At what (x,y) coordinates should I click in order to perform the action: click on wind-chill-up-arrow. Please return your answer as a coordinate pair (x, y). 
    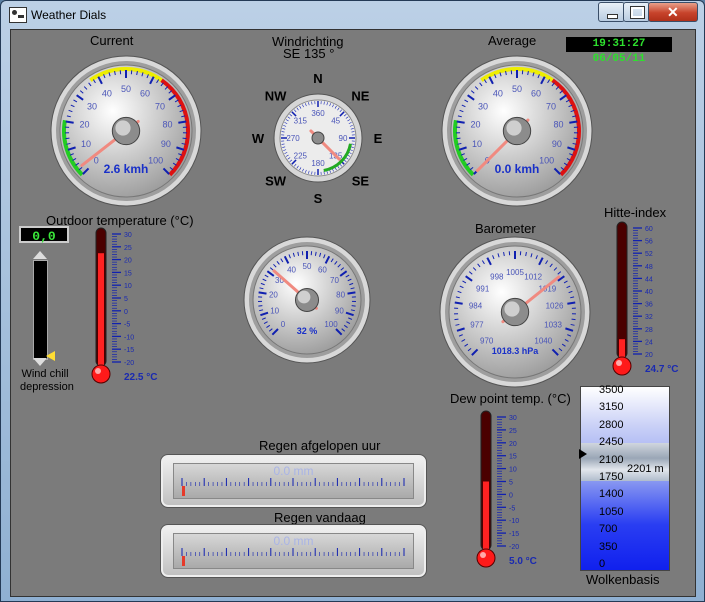
    Looking at the image, I should click on (40, 255).